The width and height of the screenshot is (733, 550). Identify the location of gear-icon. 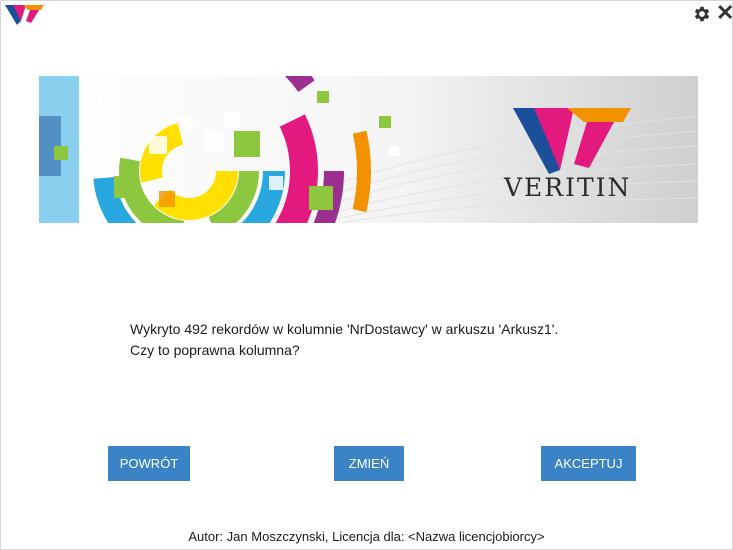
(702, 14).